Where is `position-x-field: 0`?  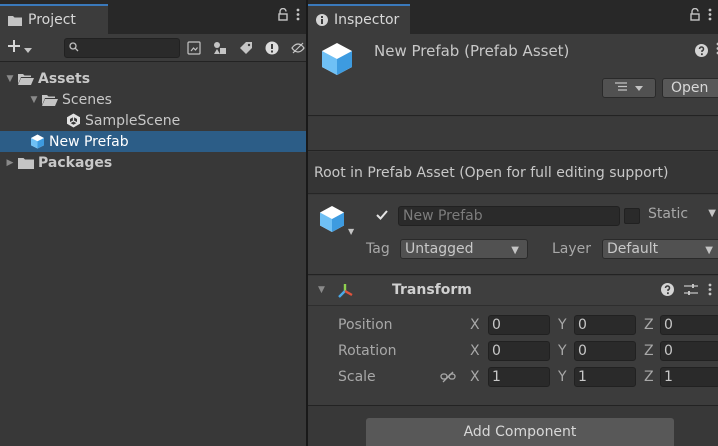 position-x-field: 0 is located at coordinates (519, 325).